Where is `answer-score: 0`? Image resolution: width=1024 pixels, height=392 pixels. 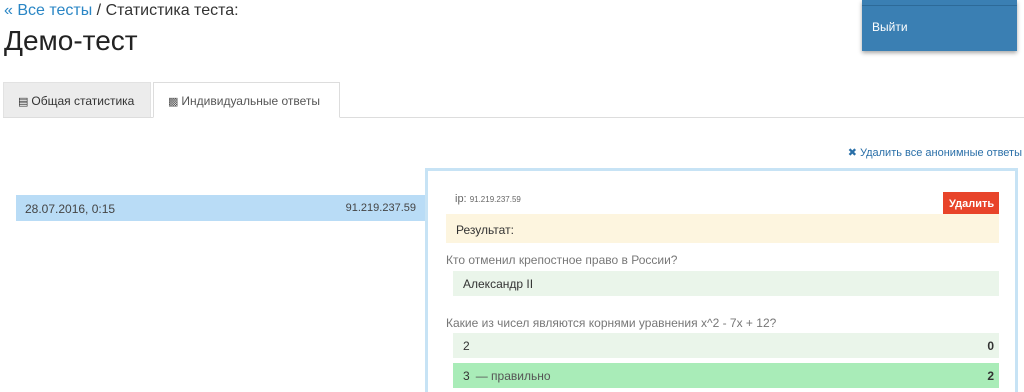
answer-score: 0 is located at coordinates (990, 346).